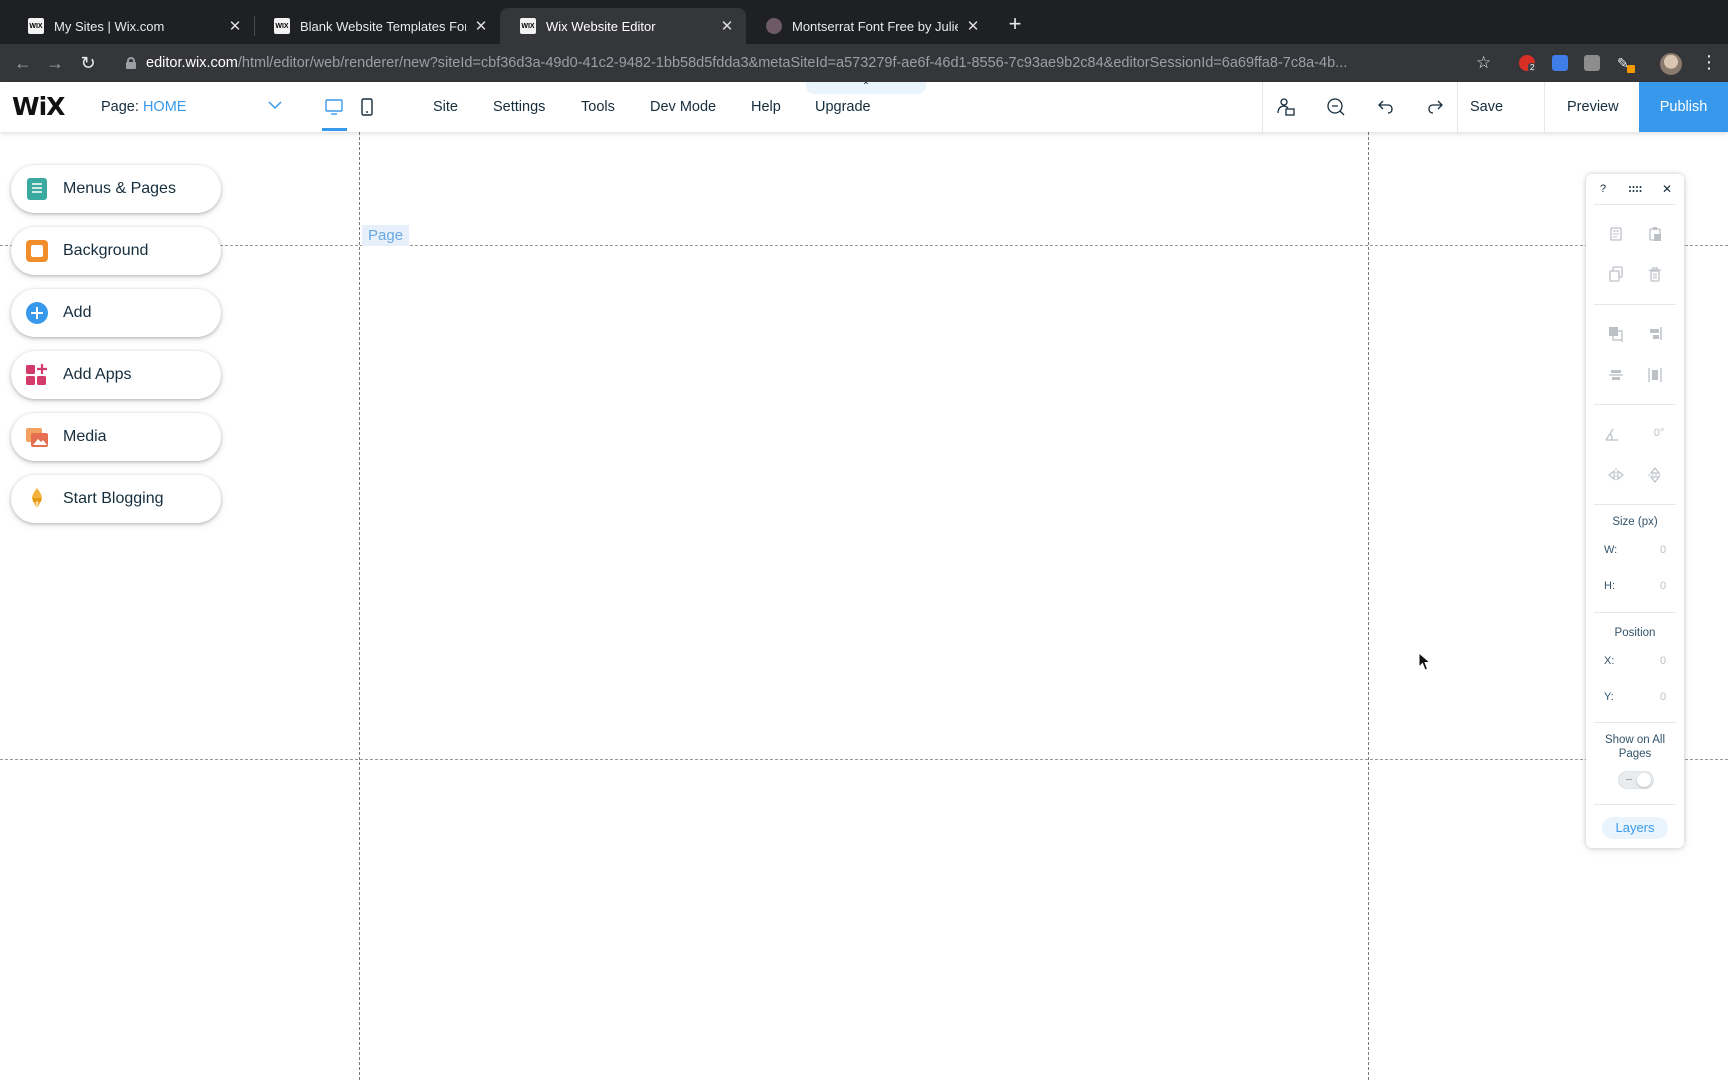  Describe the element at coordinates (1486, 107) in the screenshot. I see `save-button: Save` at that location.